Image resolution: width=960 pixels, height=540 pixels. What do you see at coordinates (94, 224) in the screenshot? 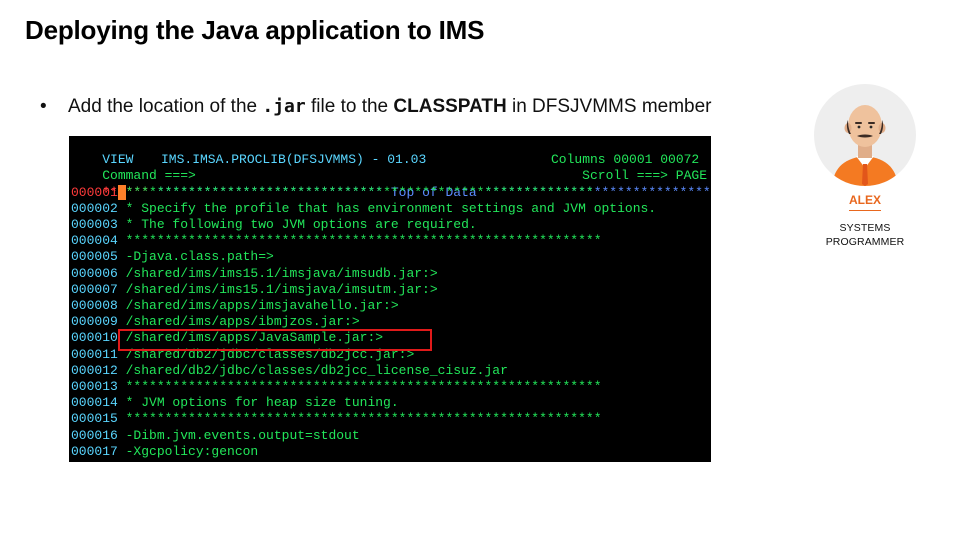
I see `line-number: 000003` at bounding box center [94, 224].